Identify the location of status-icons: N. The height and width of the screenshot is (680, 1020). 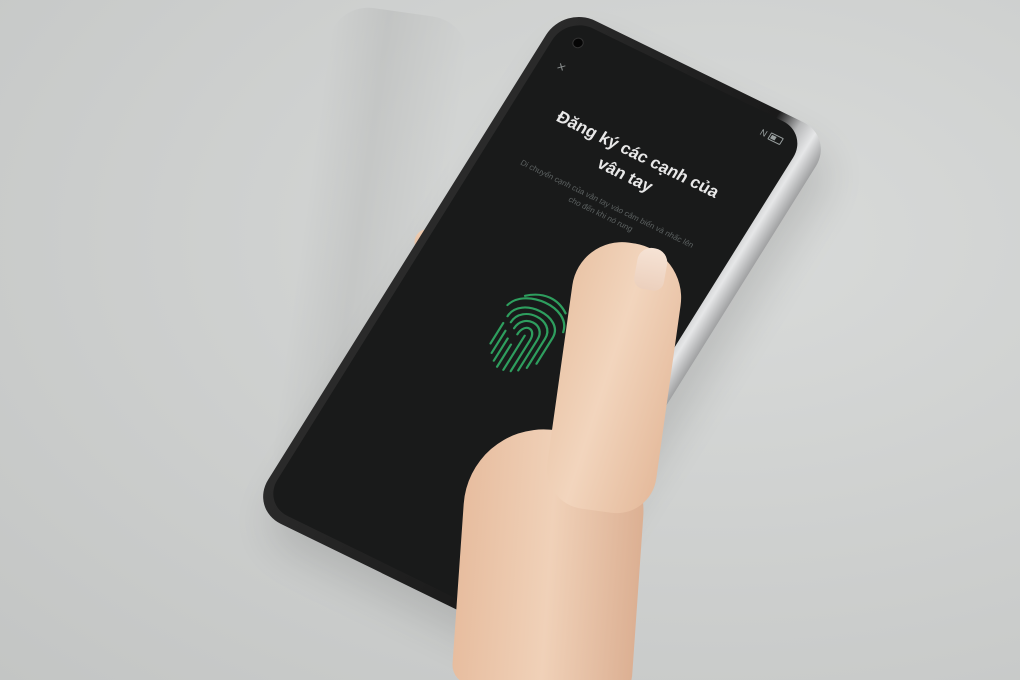
(771, 136).